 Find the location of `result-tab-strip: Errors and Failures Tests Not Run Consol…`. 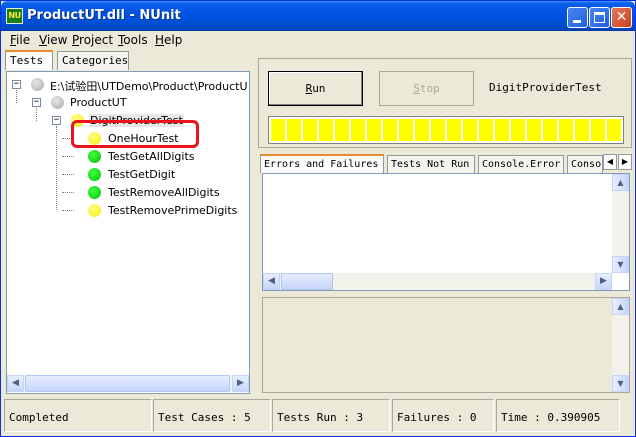

result-tab-strip: Errors and Failures Tests Not Run Consol… is located at coordinates (446, 163).